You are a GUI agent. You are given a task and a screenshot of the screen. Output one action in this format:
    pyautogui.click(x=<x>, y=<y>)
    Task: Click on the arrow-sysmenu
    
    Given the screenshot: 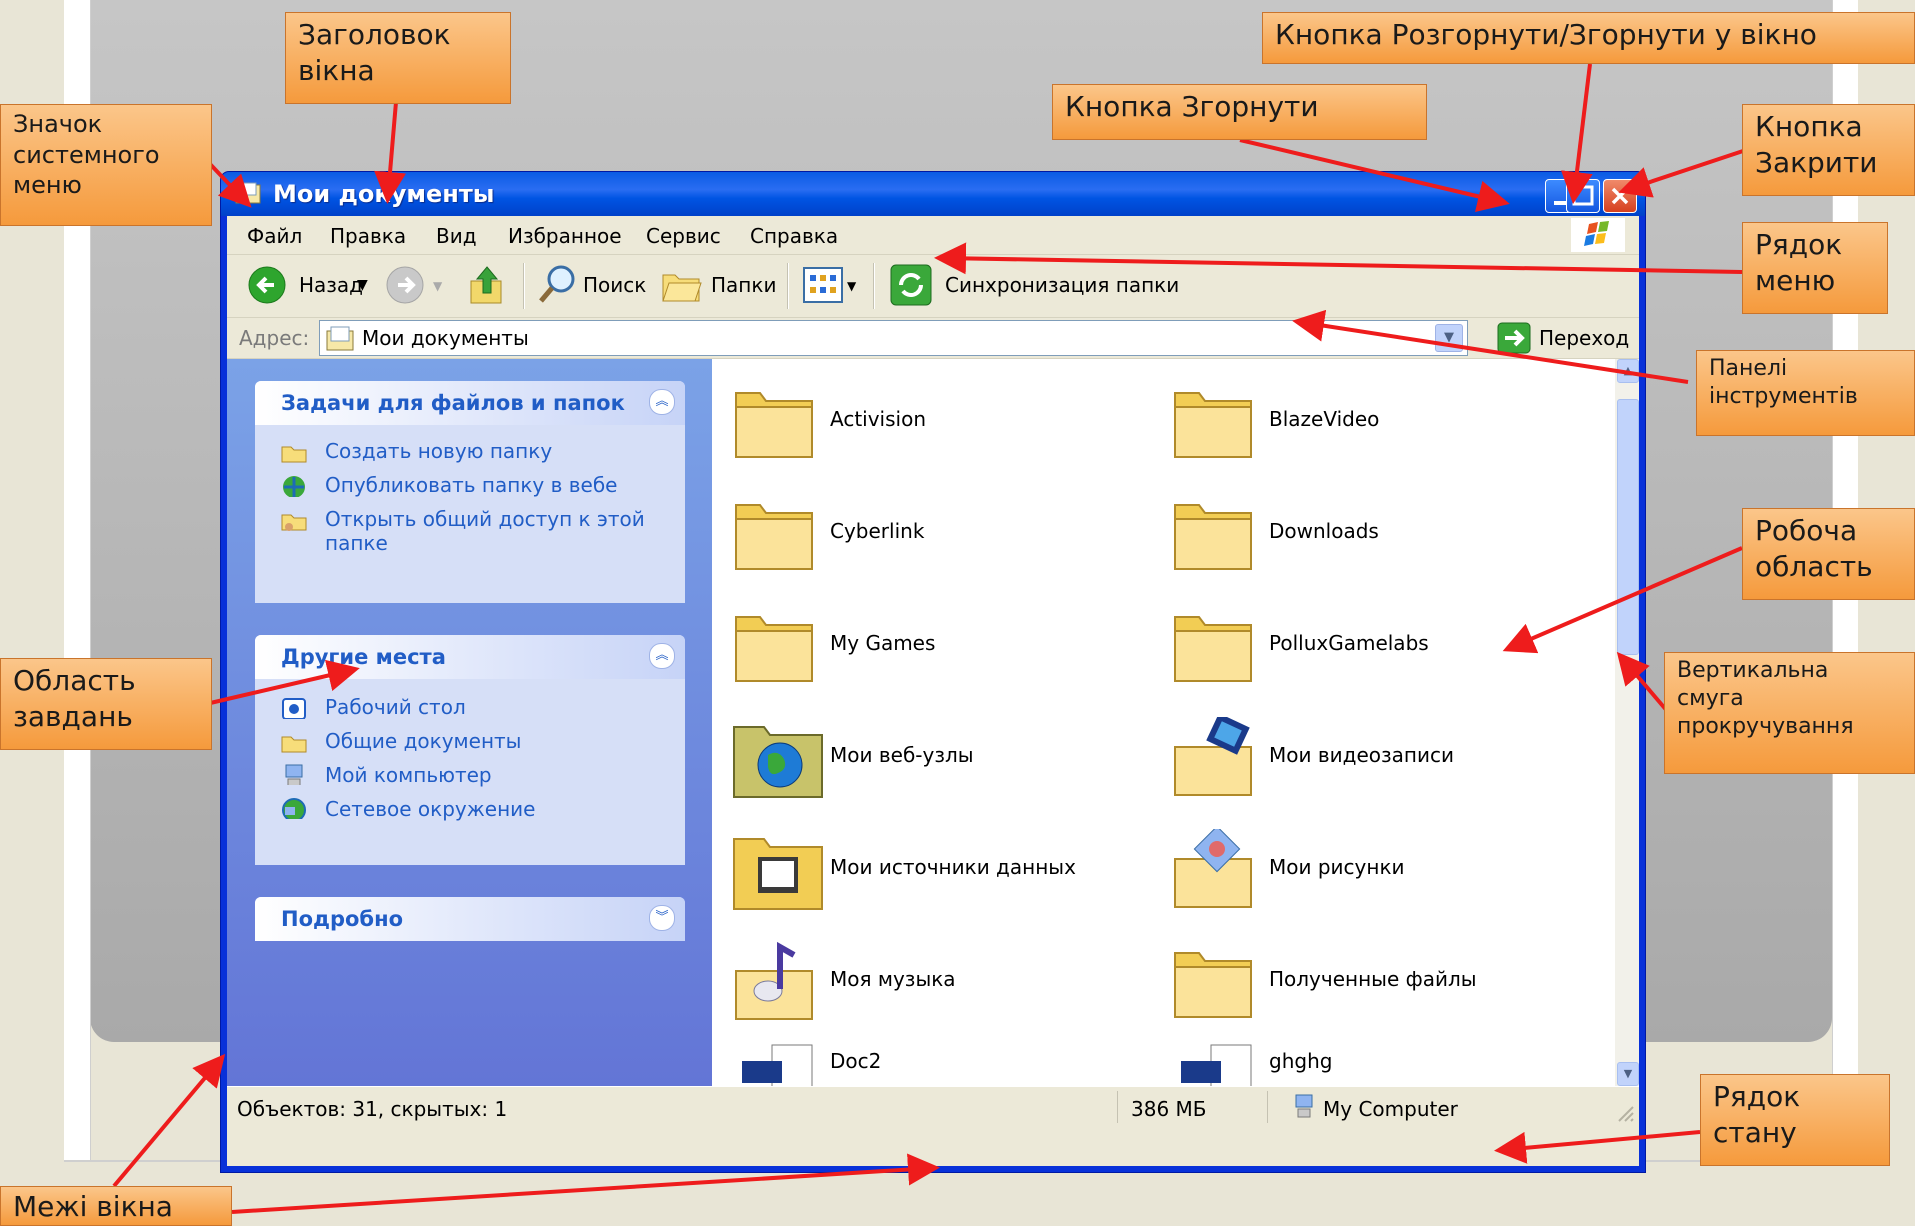 What is the action you would take?
    pyautogui.click(x=230, y=185)
    